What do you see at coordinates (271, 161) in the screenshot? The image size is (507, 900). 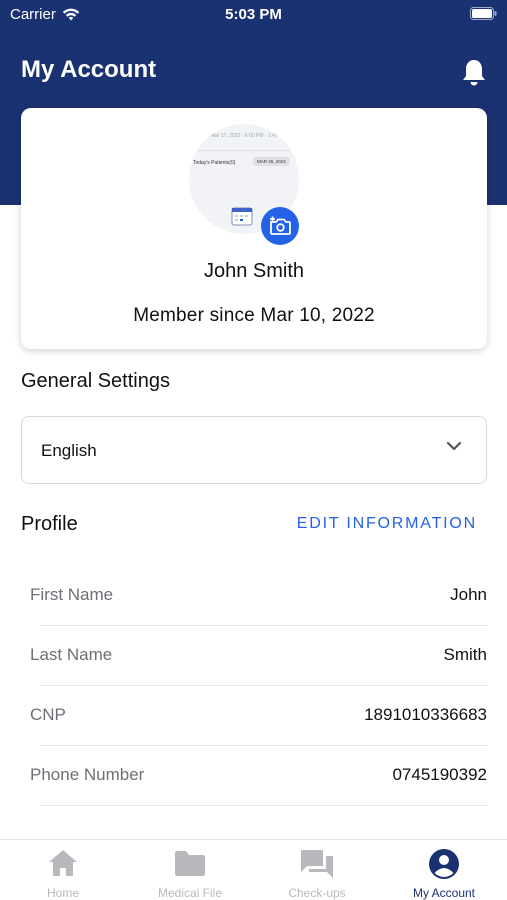 I see `avatar-preview-date-chip: MAR 26, 2022` at bounding box center [271, 161].